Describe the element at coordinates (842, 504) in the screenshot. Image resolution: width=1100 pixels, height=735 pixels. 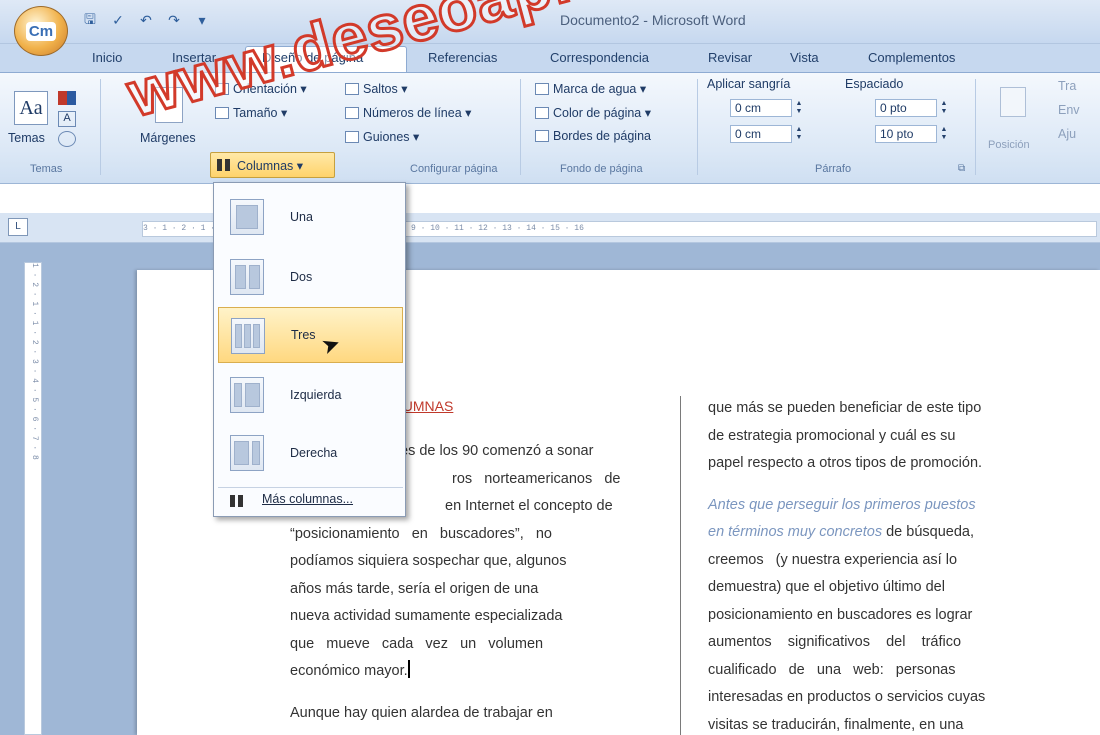
I see `emphasis-line: Antes que perseguir los primeros puestos` at that location.